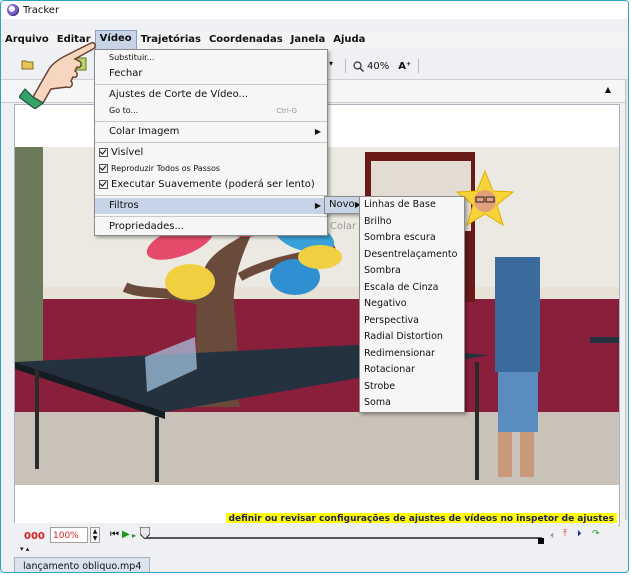 Image resolution: width=631 pixels, height=575 pixels. What do you see at coordinates (412, 288) in the screenshot?
I see `filter-escala-de-cinza: Escala de Cinza` at bounding box center [412, 288].